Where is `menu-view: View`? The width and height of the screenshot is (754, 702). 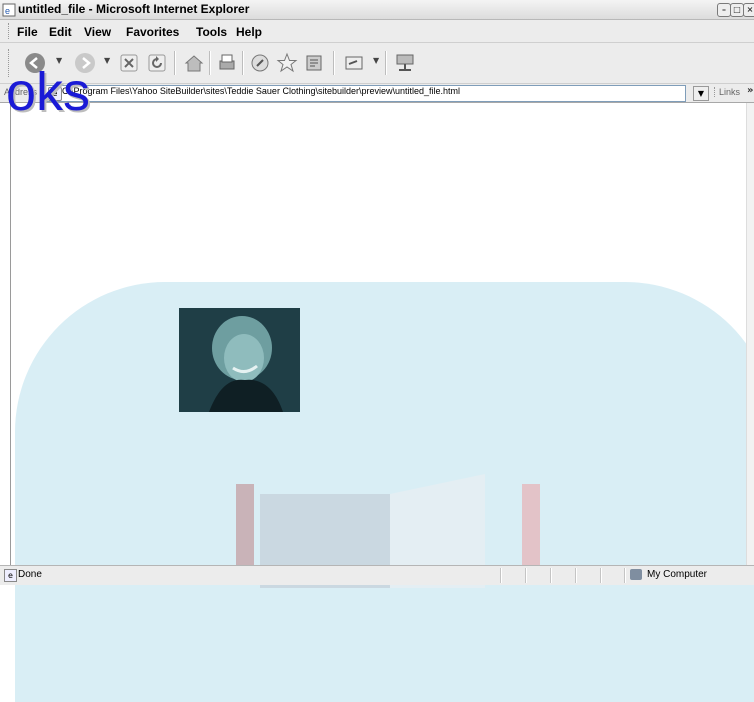 menu-view: View is located at coordinates (97, 32).